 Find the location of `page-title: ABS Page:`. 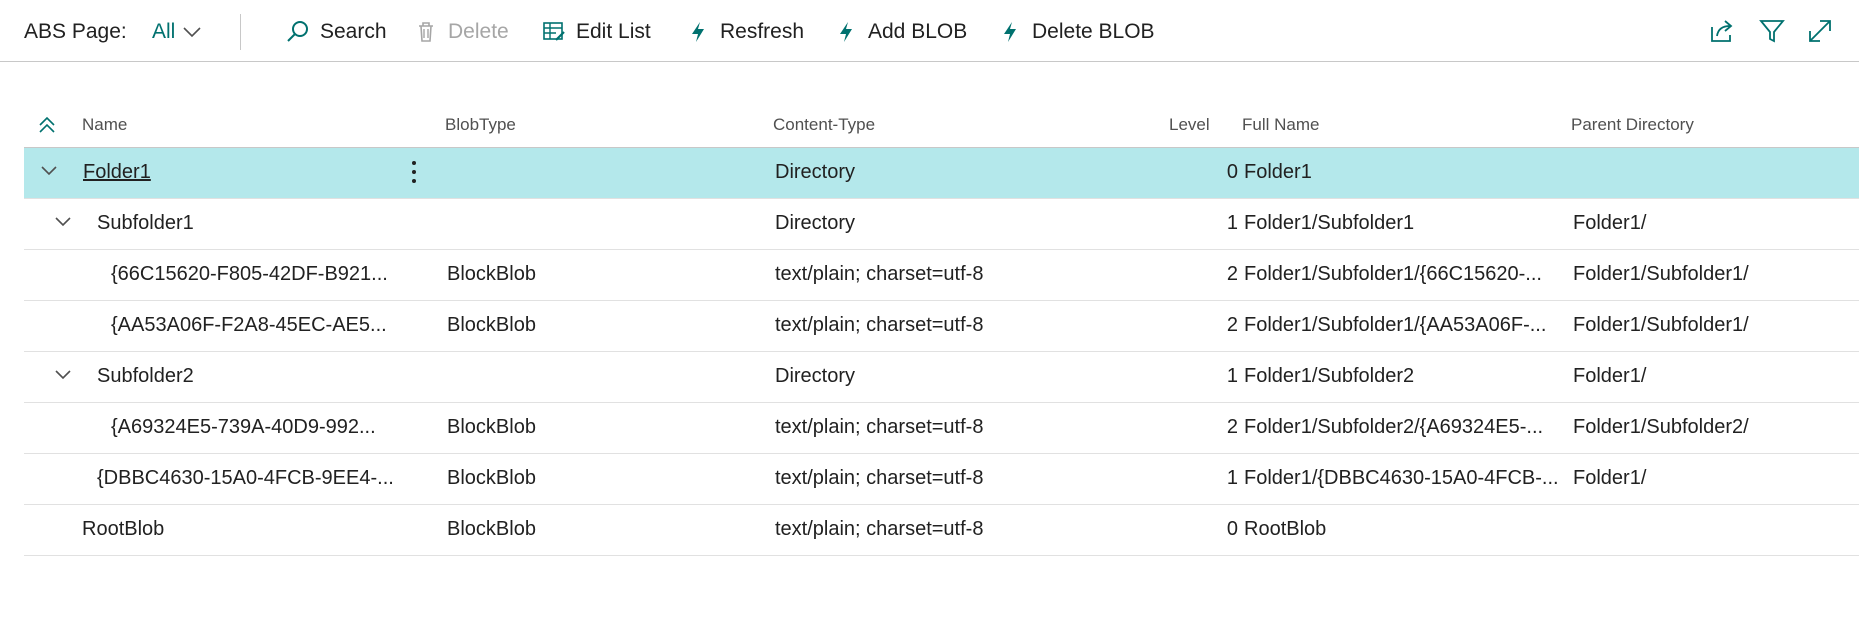

page-title: ABS Page: is located at coordinates (75, 31).